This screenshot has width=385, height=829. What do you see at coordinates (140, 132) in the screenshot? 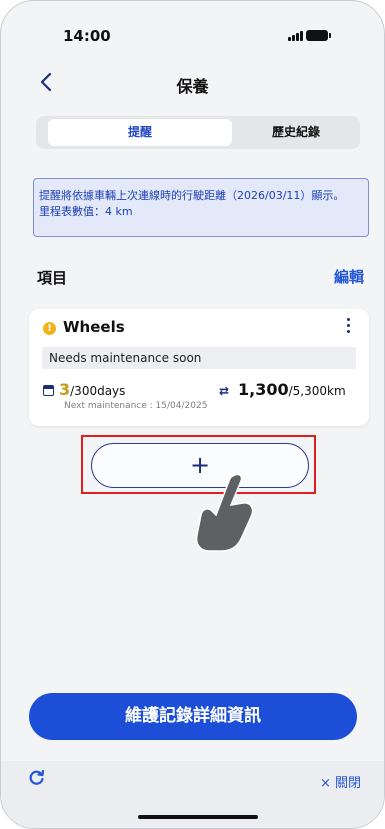
I see `tab-reminder: 提醒` at bounding box center [140, 132].